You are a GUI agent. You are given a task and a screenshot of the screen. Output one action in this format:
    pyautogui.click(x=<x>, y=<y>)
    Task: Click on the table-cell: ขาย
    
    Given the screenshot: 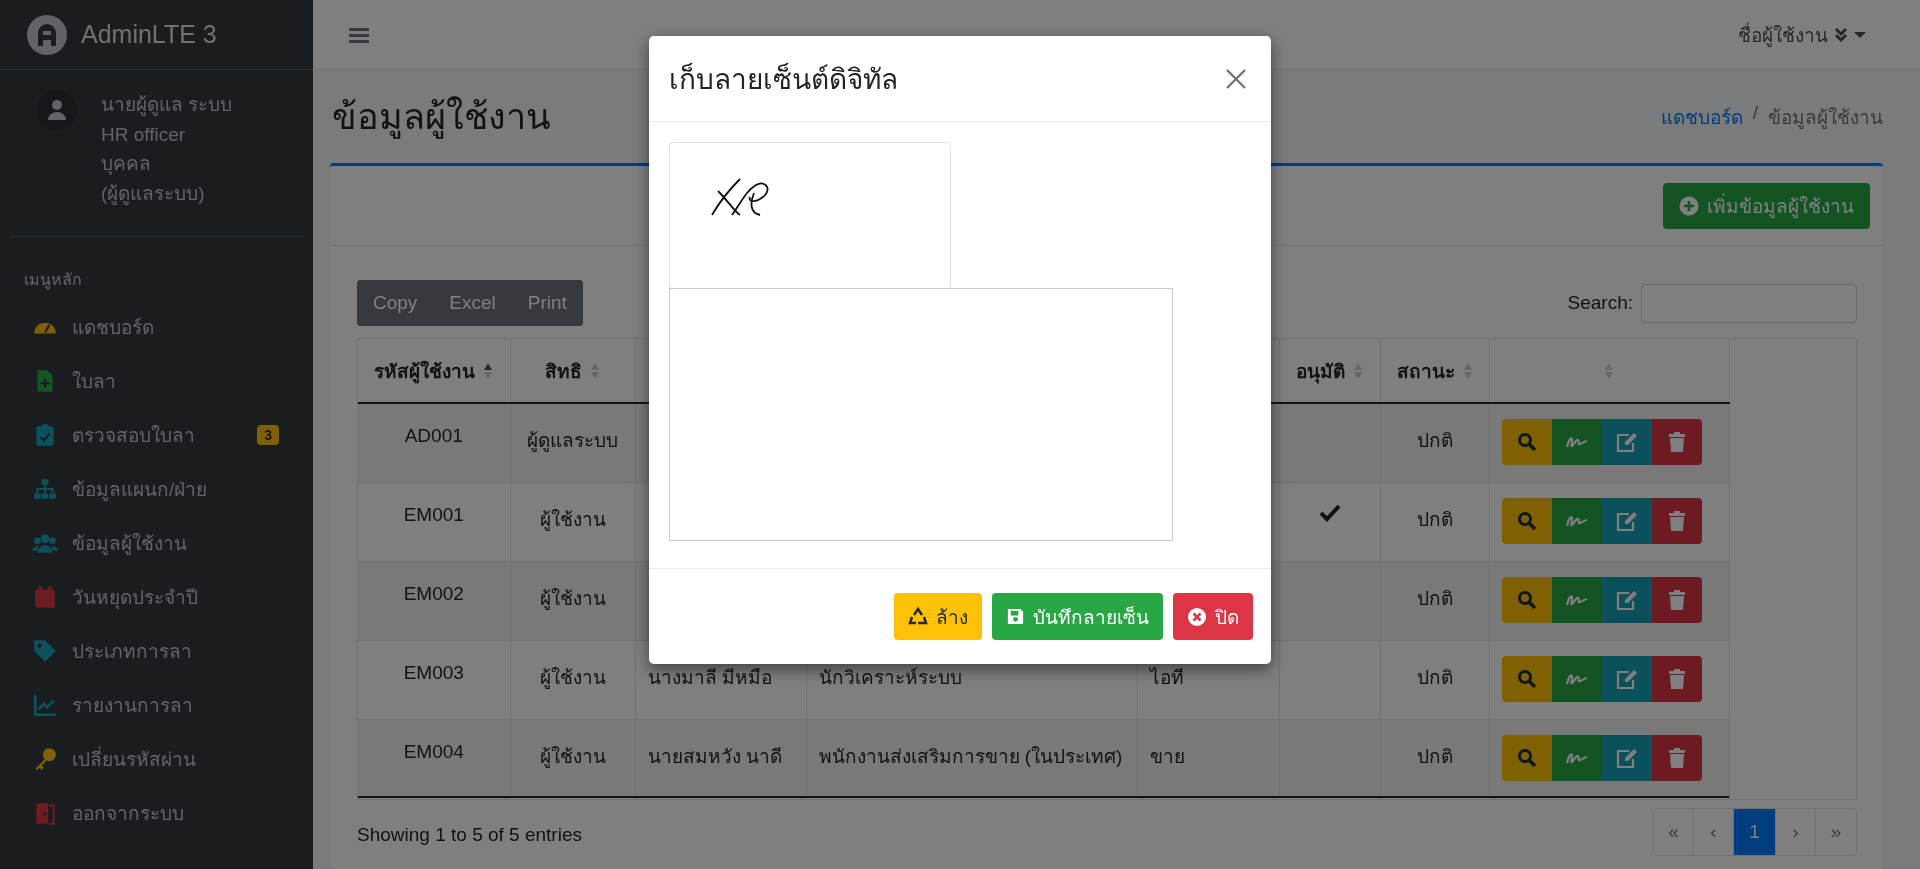 What is the action you would take?
    pyautogui.click(x=1167, y=756)
    